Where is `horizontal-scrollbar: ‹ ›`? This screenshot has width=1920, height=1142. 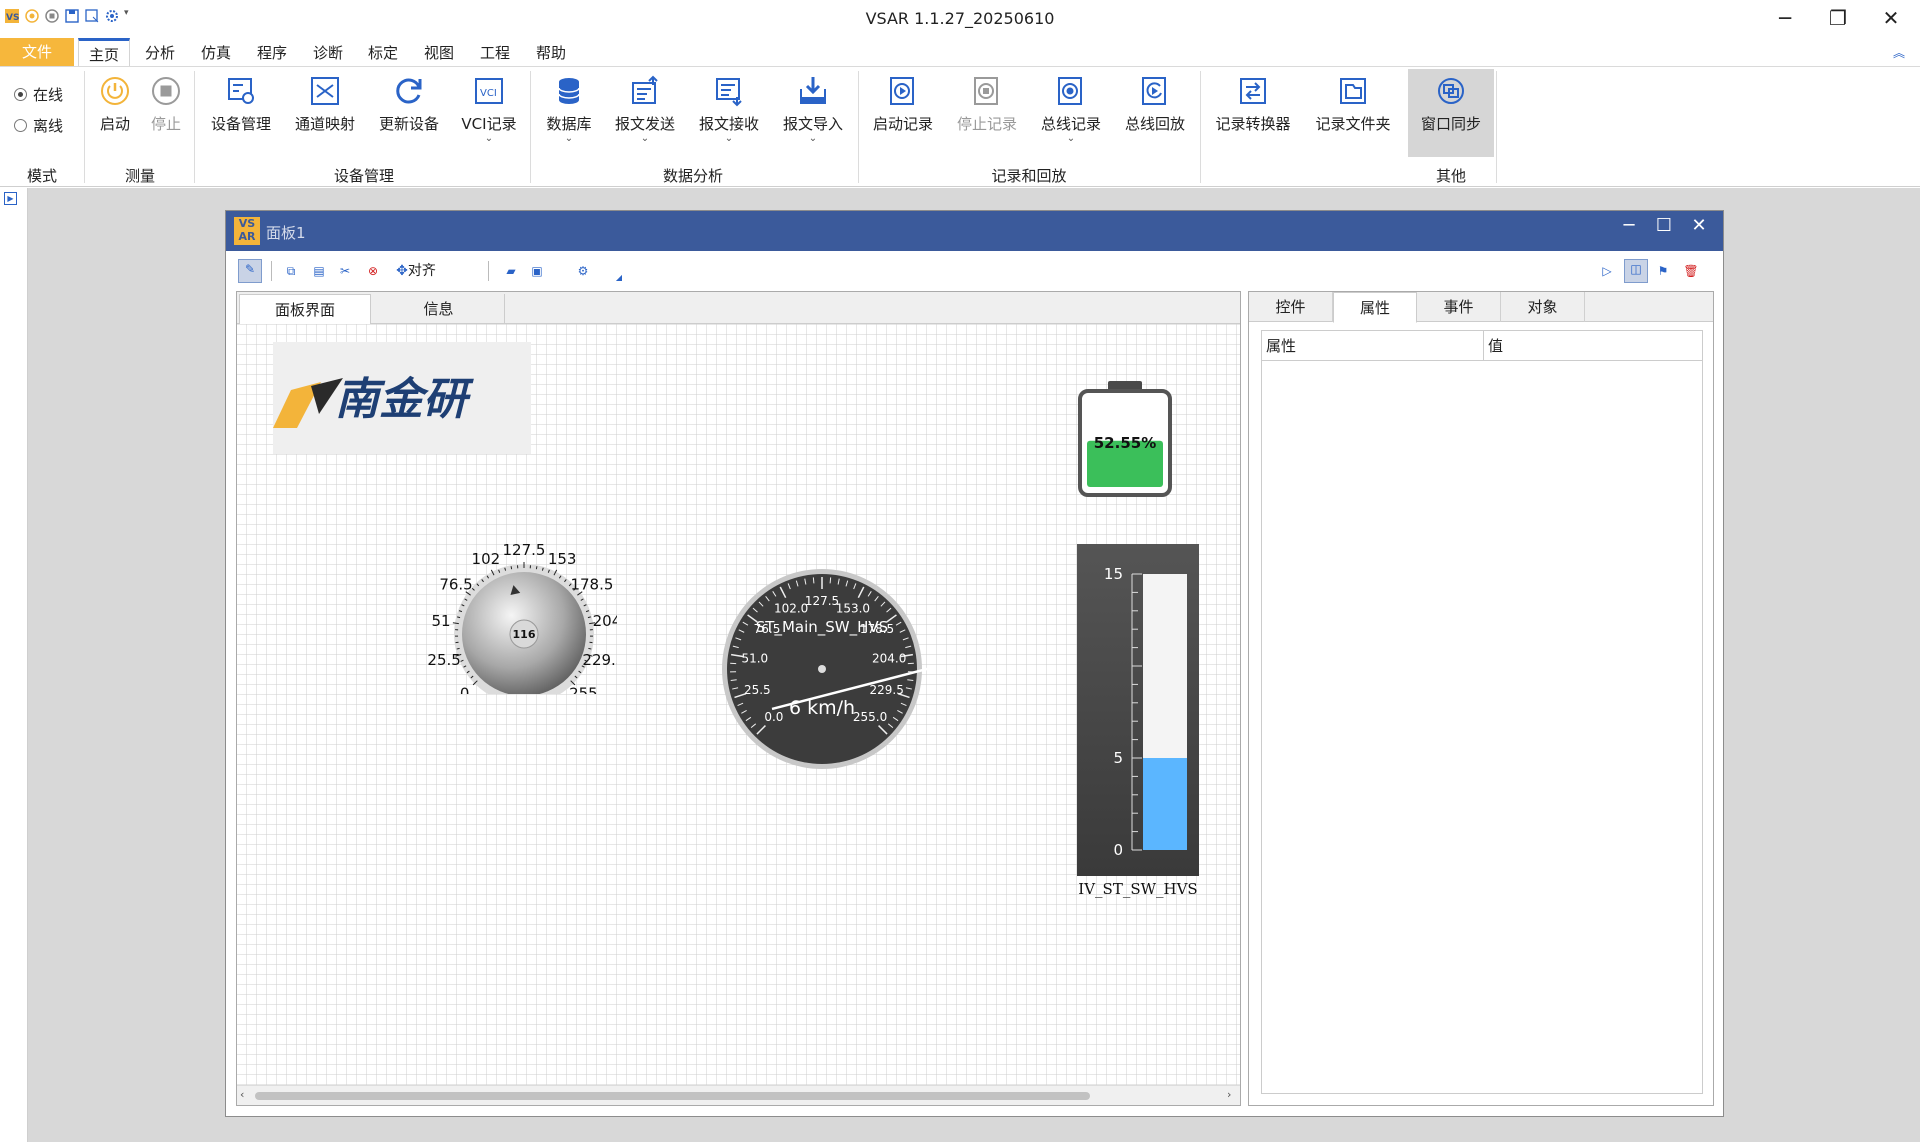
horizontal-scrollbar: ‹ › is located at coordinates (738, 1095).